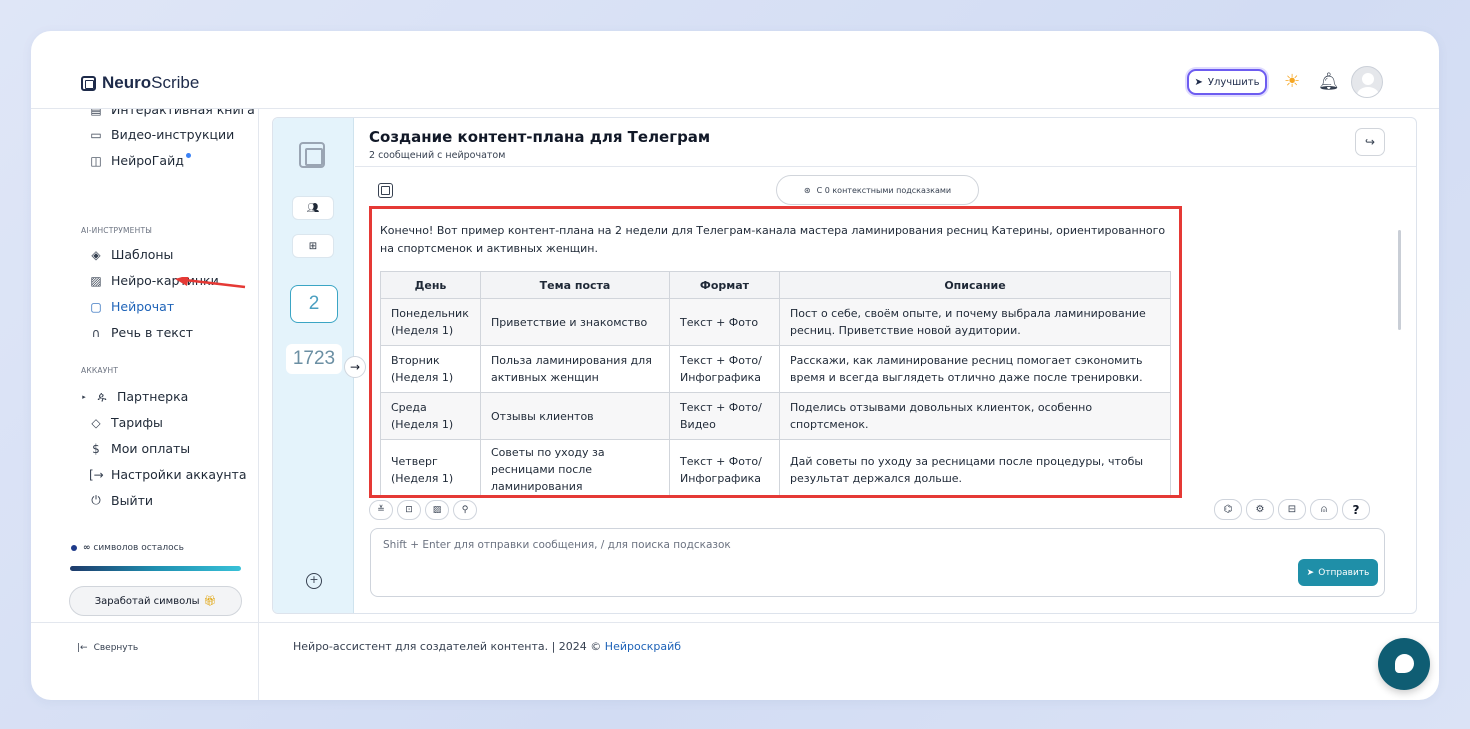 The width and height of the screenshot is (1470, 729). I want to click on sidebar-item-logout: ⏻ Выйти, so click(121, 500).